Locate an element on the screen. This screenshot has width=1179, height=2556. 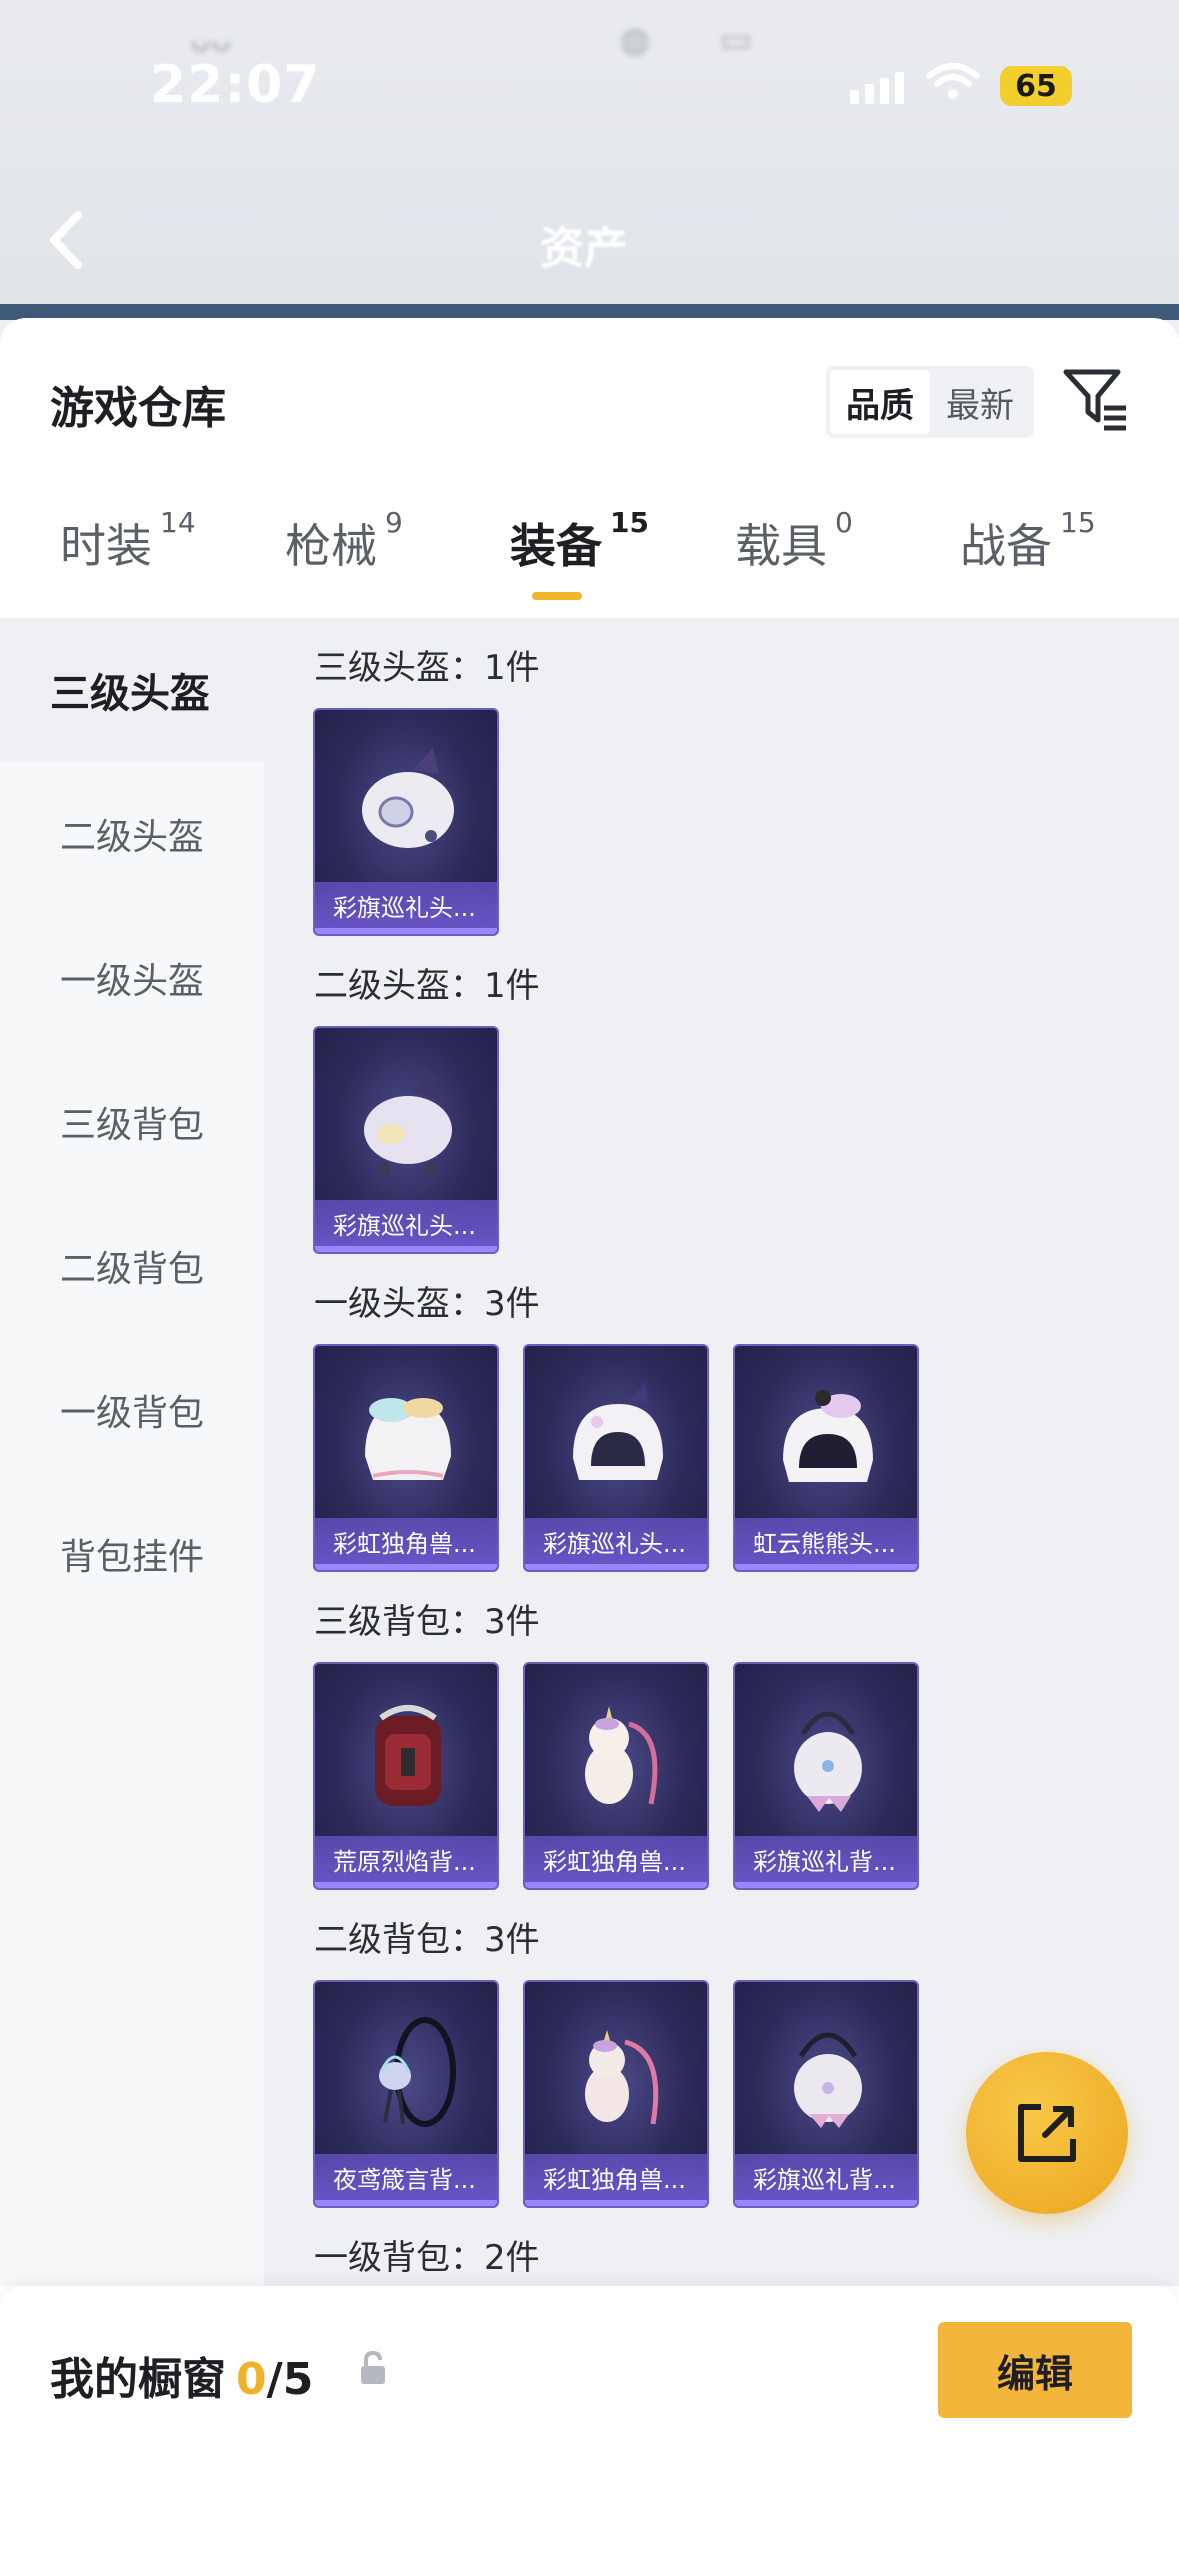
section-title: 一级背包：2件 is located at coordinates (427, 2258).